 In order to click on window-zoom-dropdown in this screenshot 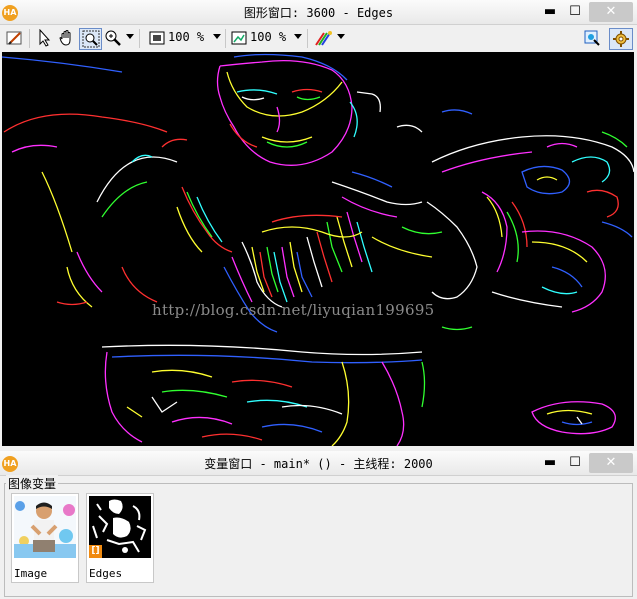, I will do `click(217, 36)`.